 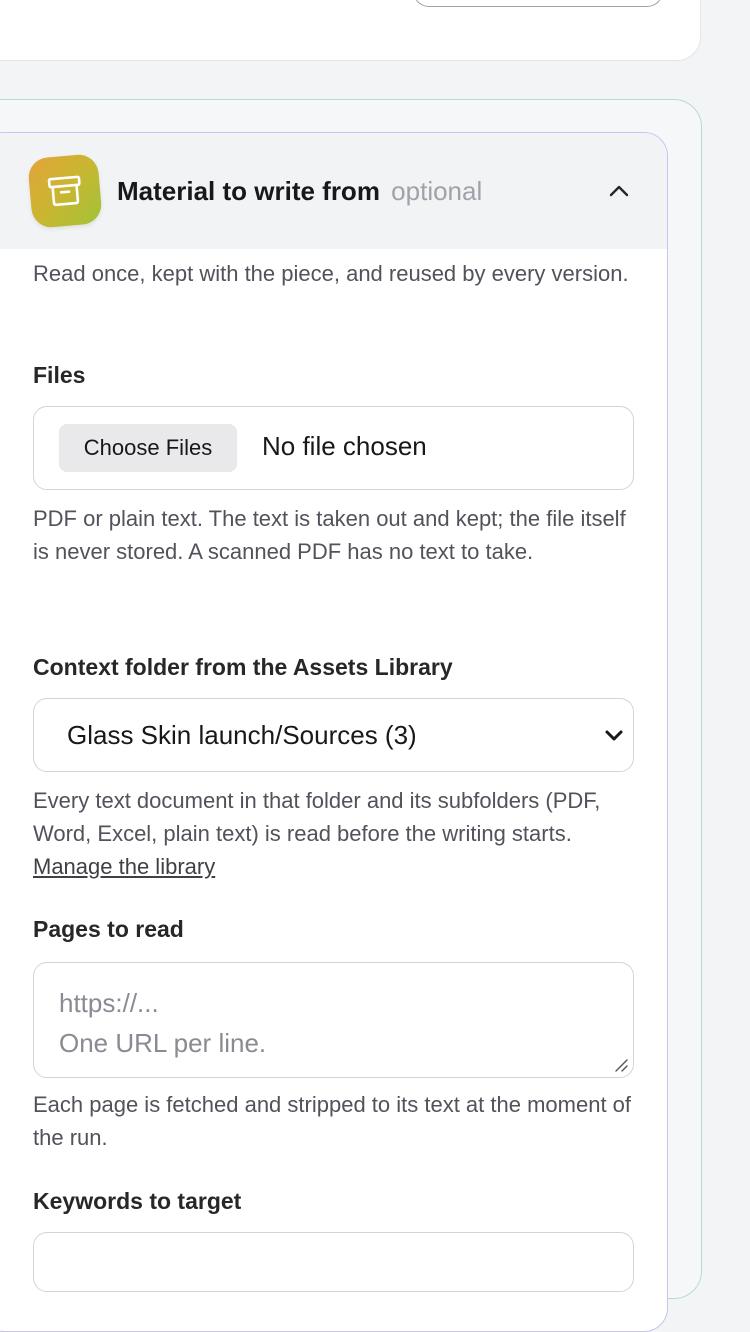 I want to click on pages-url-textarea: https://... One URL per line., so click(x=333, y=1020).